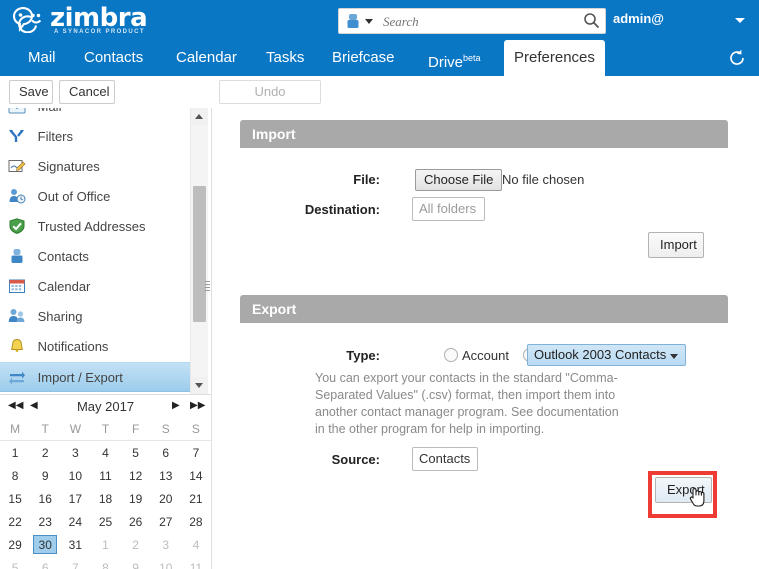  I want to click on calendar-day-cell: 27, so click(166, 521).